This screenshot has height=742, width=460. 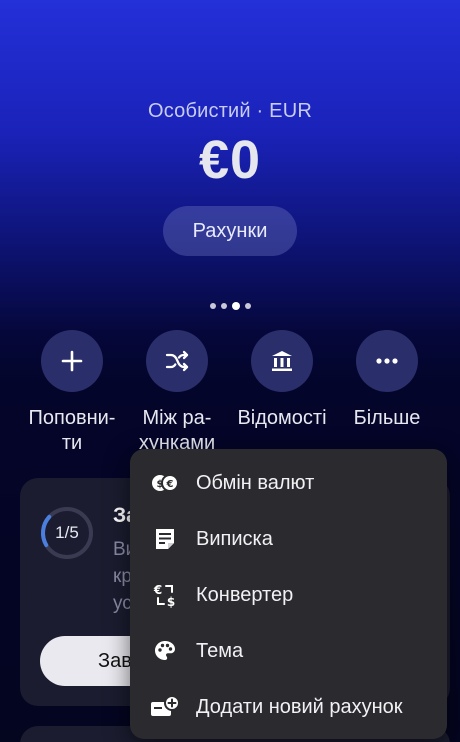 What do you see at coordinates (288, 539) in the screenshot?
I see `menu-item-statement: Виписка` at bounding box center [288, 539].